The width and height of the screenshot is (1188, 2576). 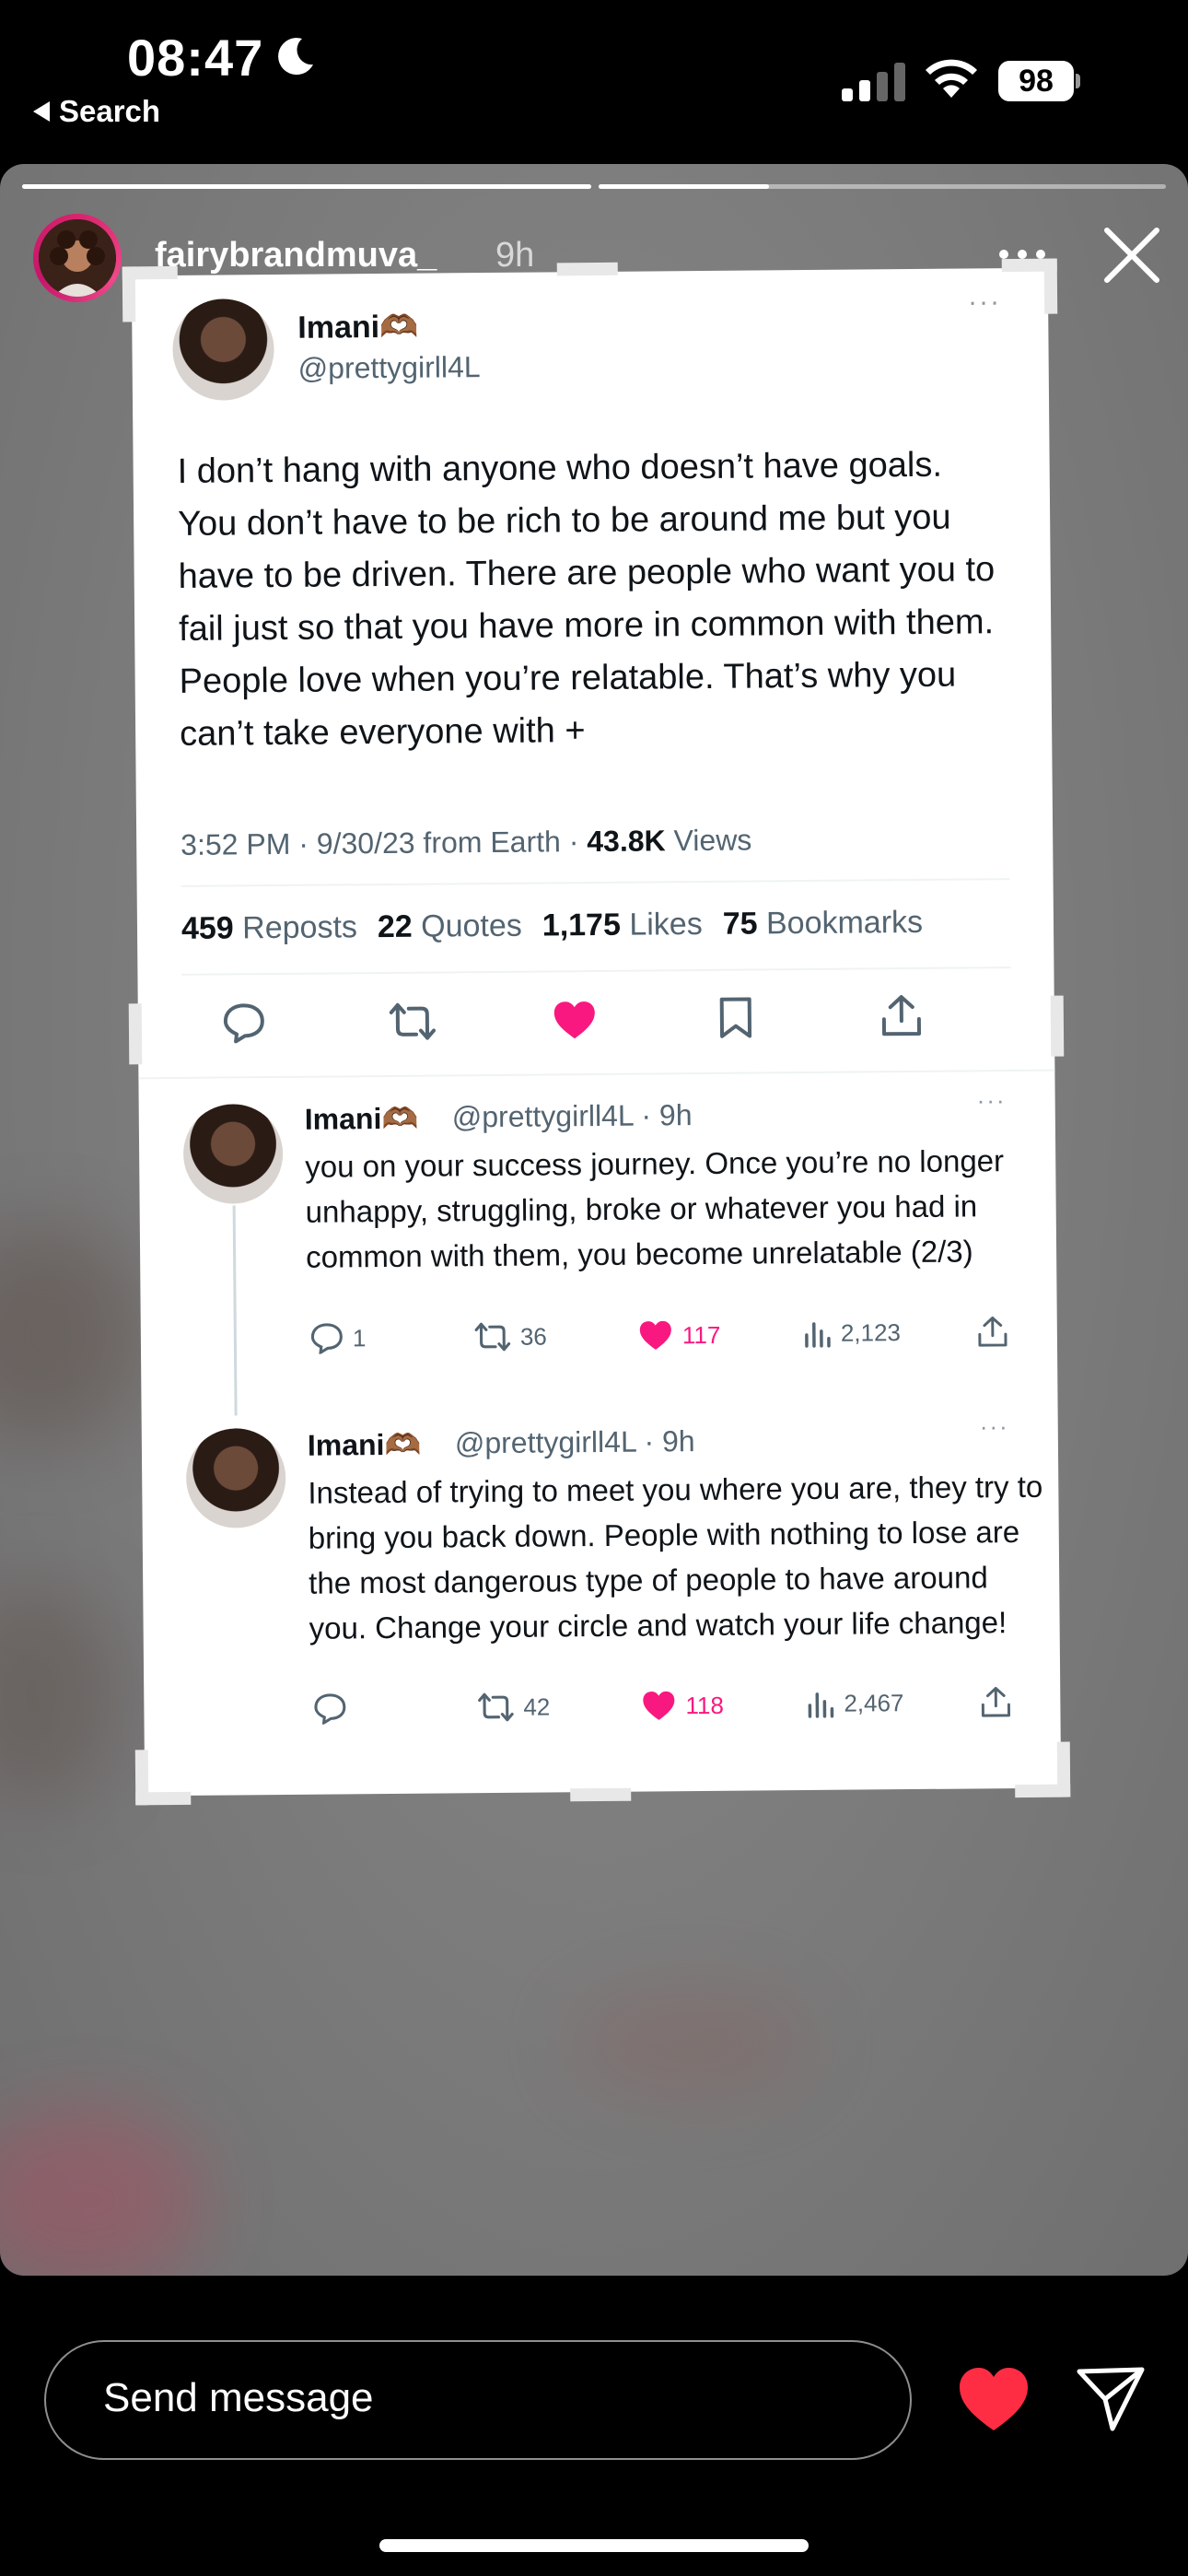 What do you see at coordinates (852, 1332) in the screenshot?
I see `reply-view-count: 2,123` at bounding box center [852, 1332].